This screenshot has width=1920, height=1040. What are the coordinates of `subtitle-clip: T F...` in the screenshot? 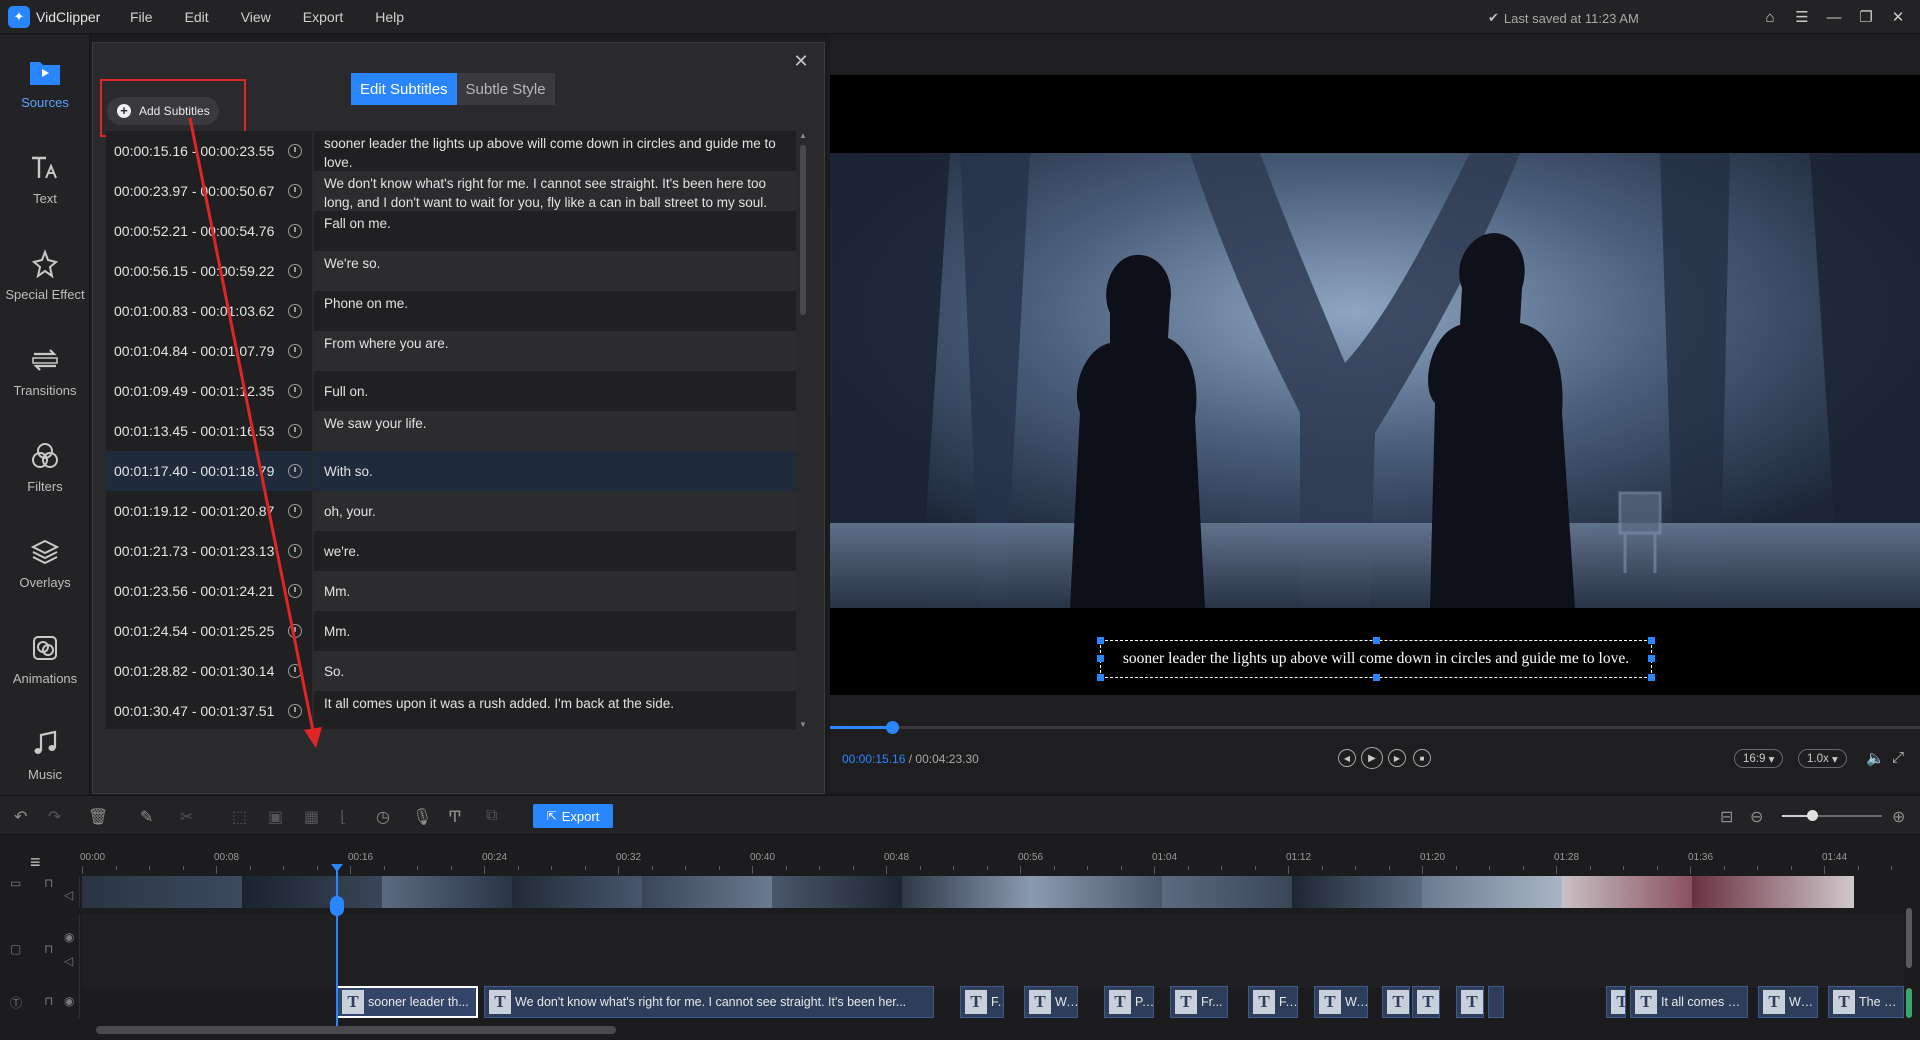 It's located at (982, 1002).